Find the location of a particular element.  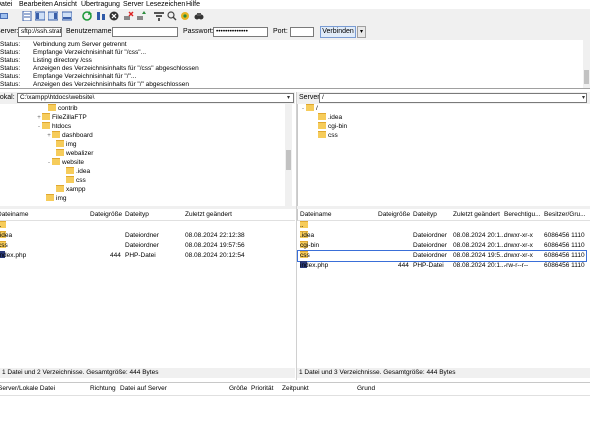

reconnect-icon is located at coordinates (142, 16).